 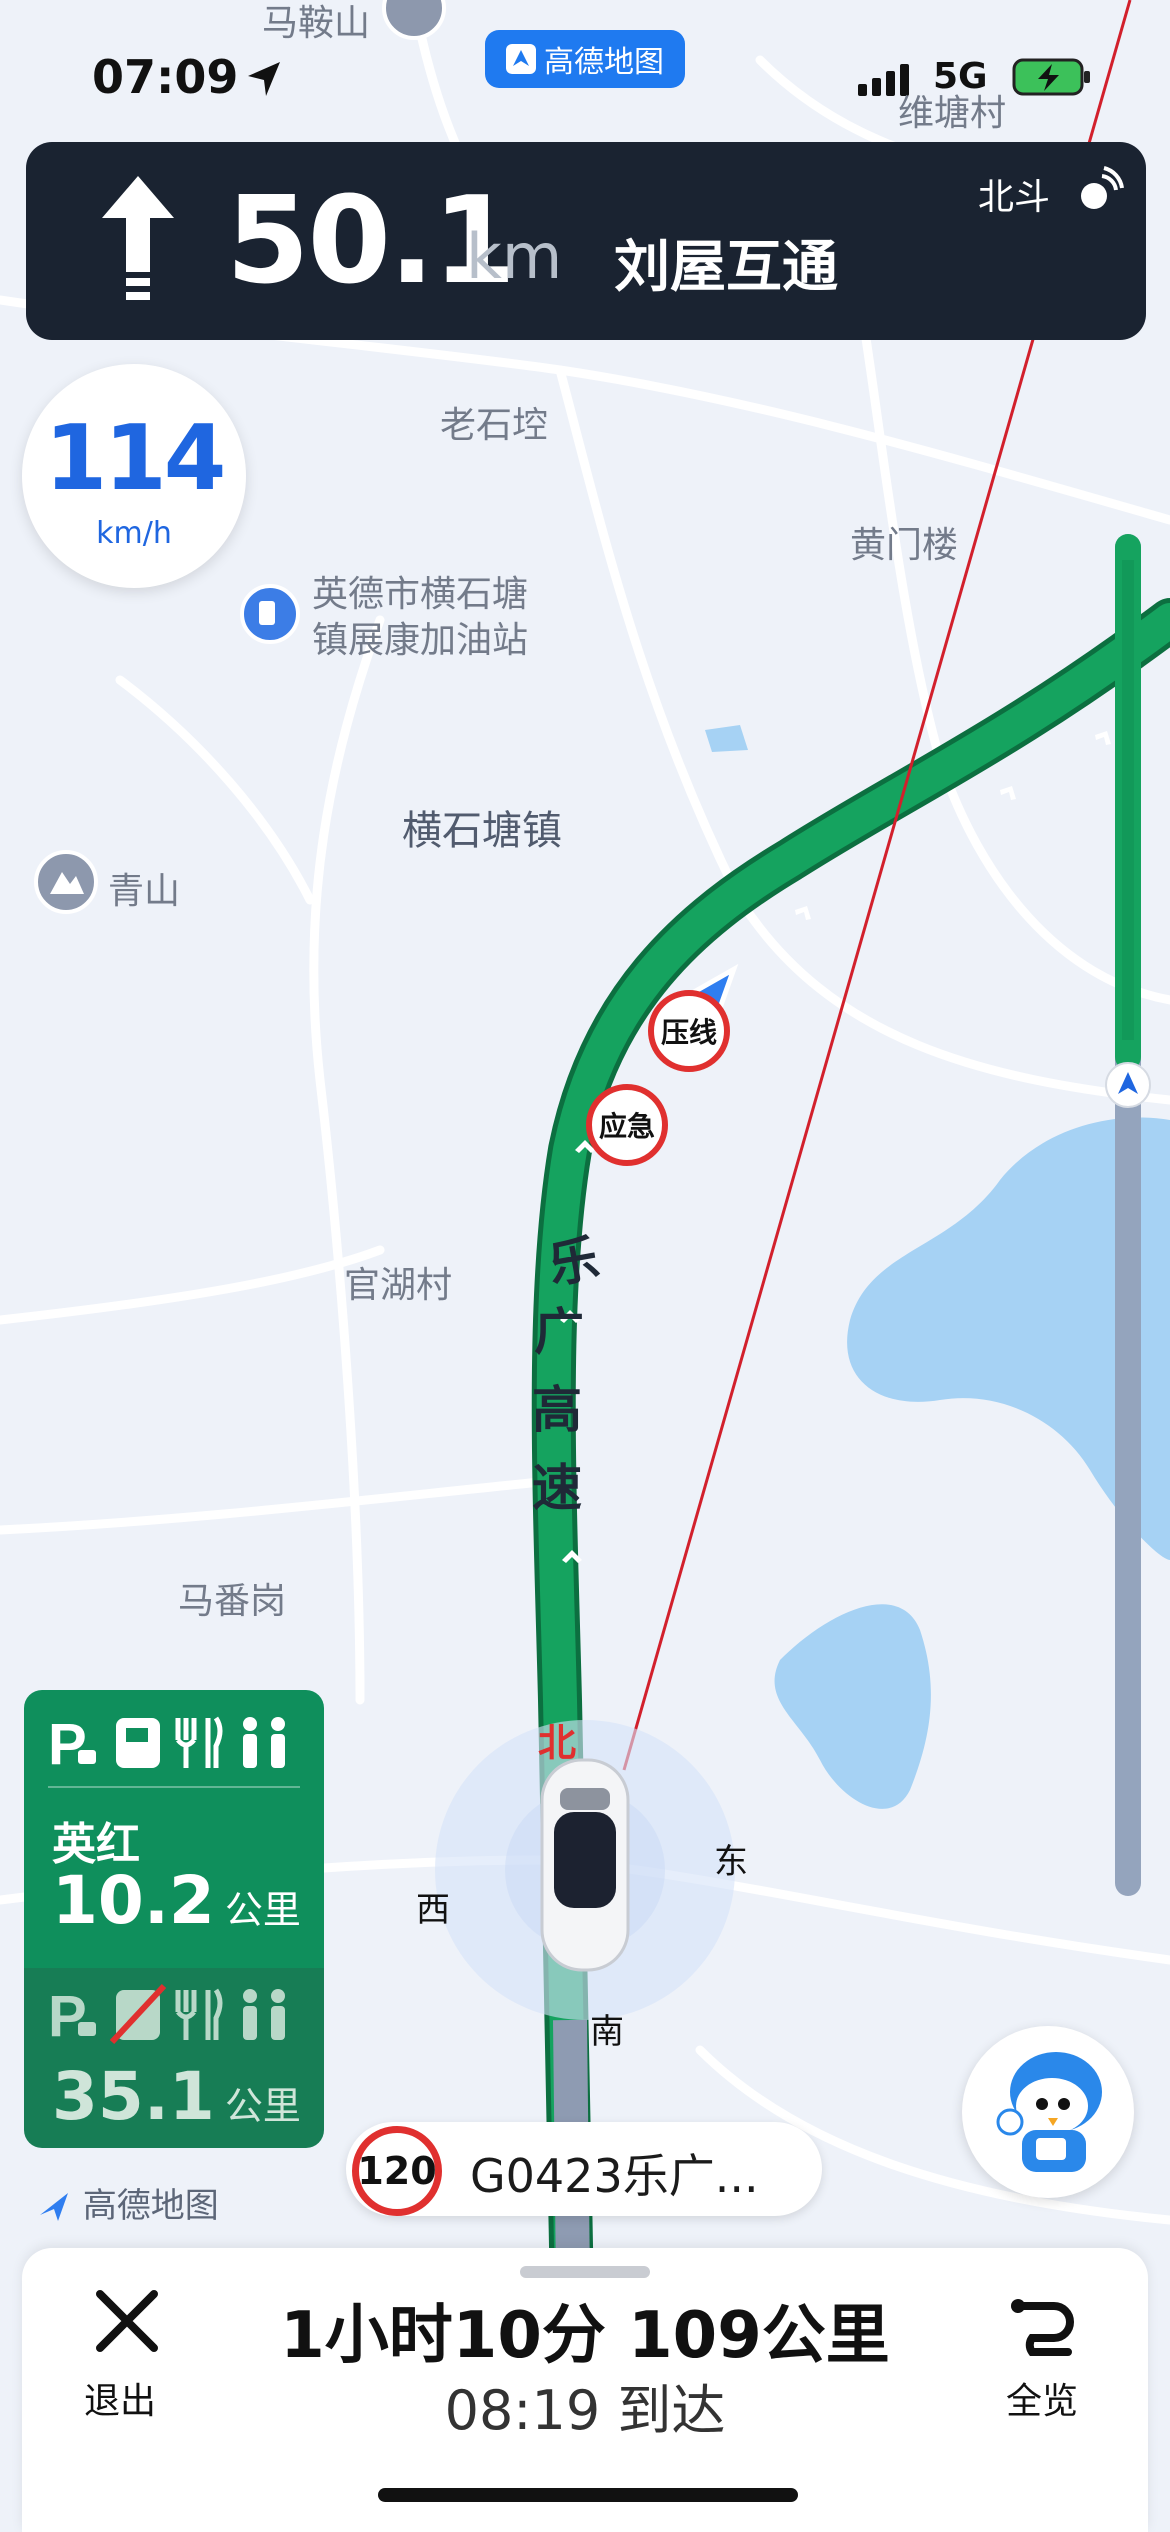 I want to click on overview-label: 全览, so click(x=1042, y=2401).